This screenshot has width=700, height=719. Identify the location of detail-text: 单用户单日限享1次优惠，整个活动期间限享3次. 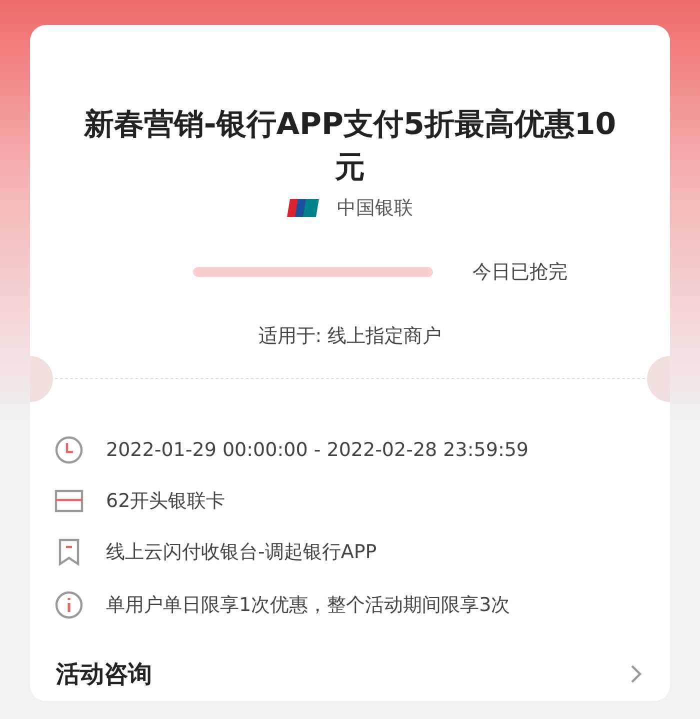
(308, 605).